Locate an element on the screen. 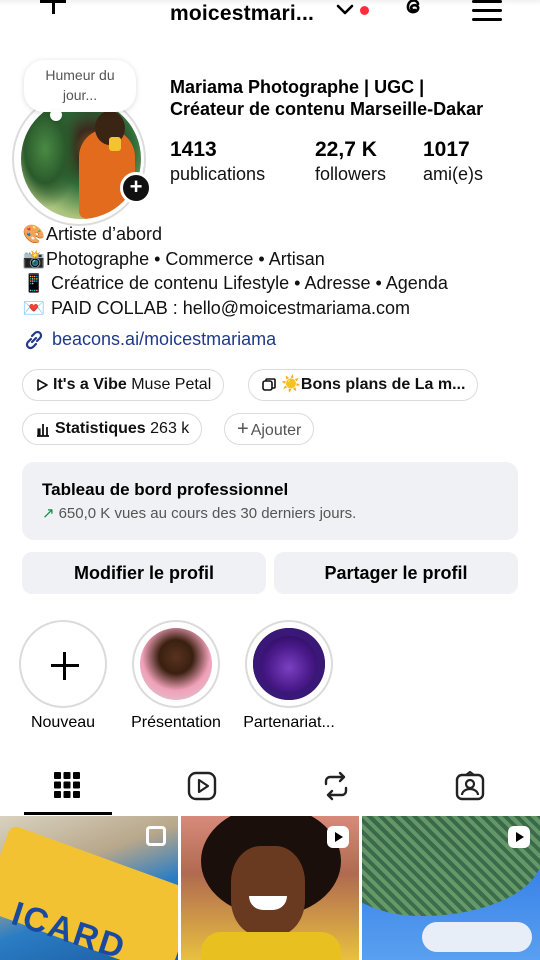 This screenshot has height=960, width=540. link-icon is located at coordinates (34, 340).